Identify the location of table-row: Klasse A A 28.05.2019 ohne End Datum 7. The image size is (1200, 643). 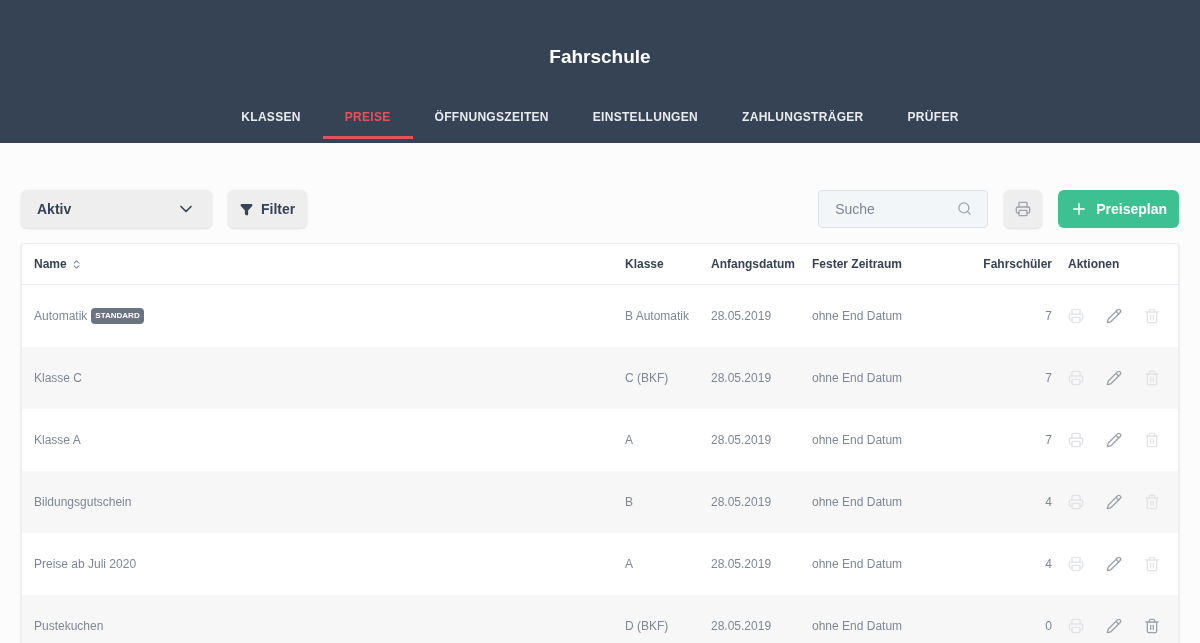
(600, 440).